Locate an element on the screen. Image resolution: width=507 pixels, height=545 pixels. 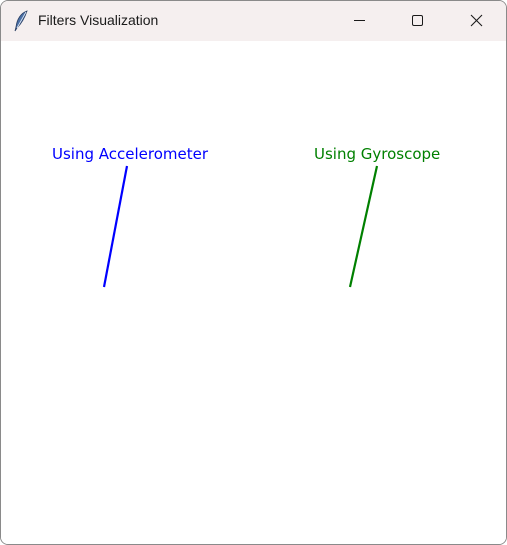
accelerometer-orientation-line is located at coordinates (115, 226).